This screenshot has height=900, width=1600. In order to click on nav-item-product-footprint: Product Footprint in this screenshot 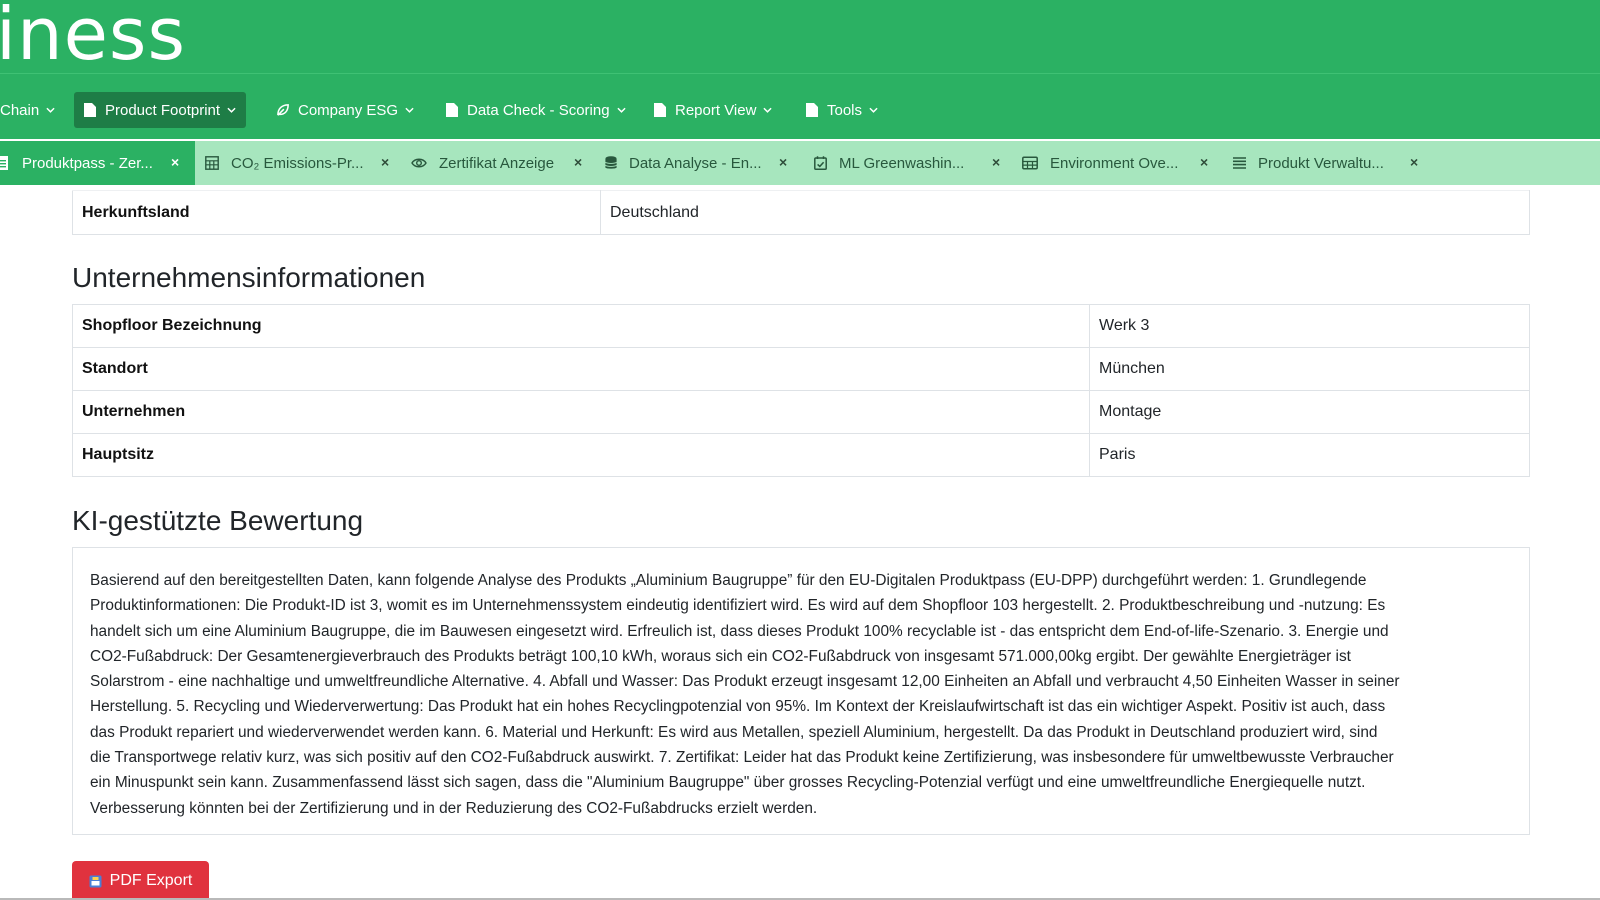, I will do `click(160, 110)`.